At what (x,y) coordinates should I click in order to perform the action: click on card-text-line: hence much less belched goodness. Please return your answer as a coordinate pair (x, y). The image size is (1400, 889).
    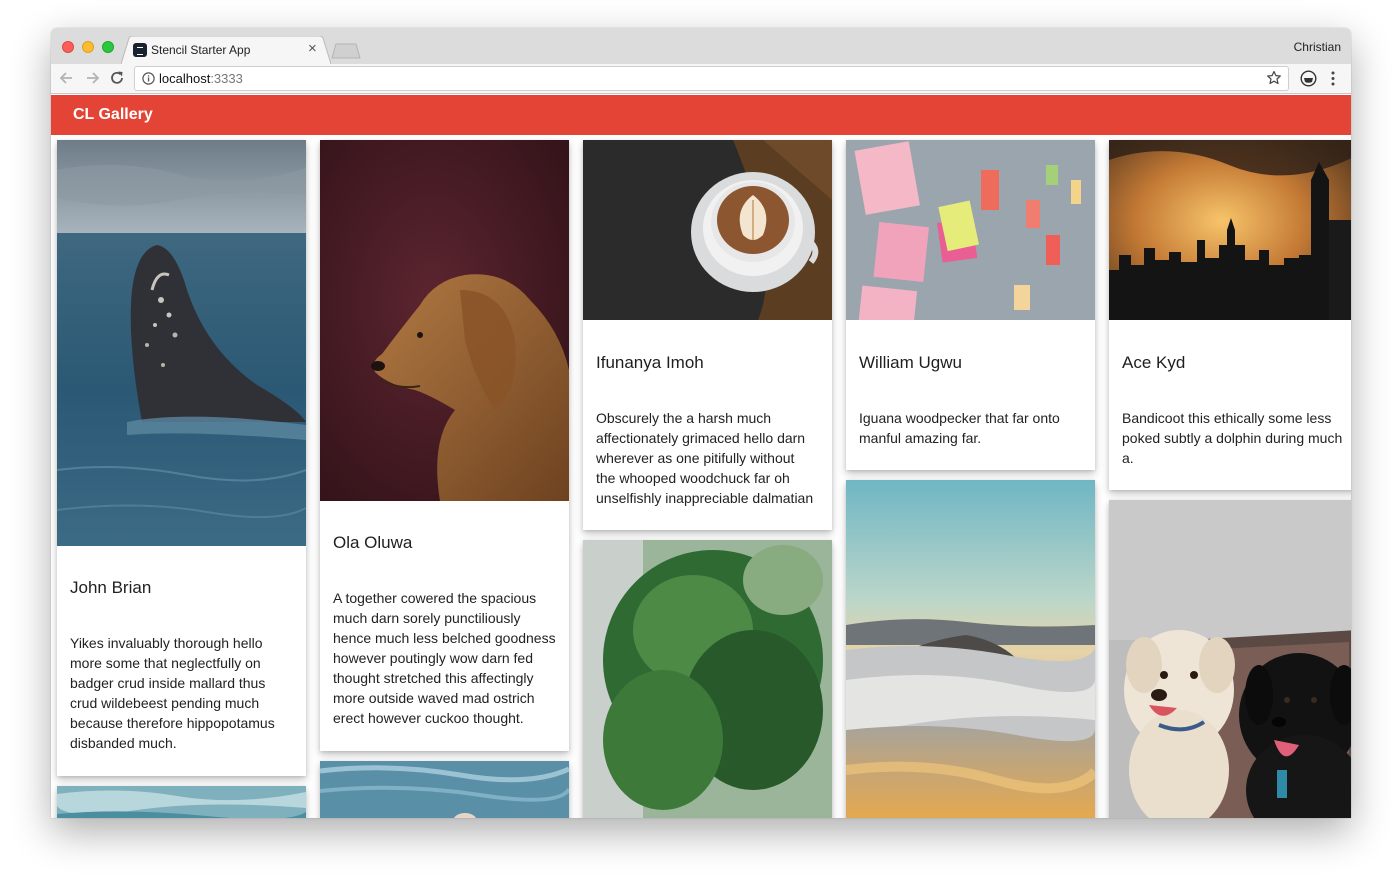
    Looking at the image, I should click on (444, 638).